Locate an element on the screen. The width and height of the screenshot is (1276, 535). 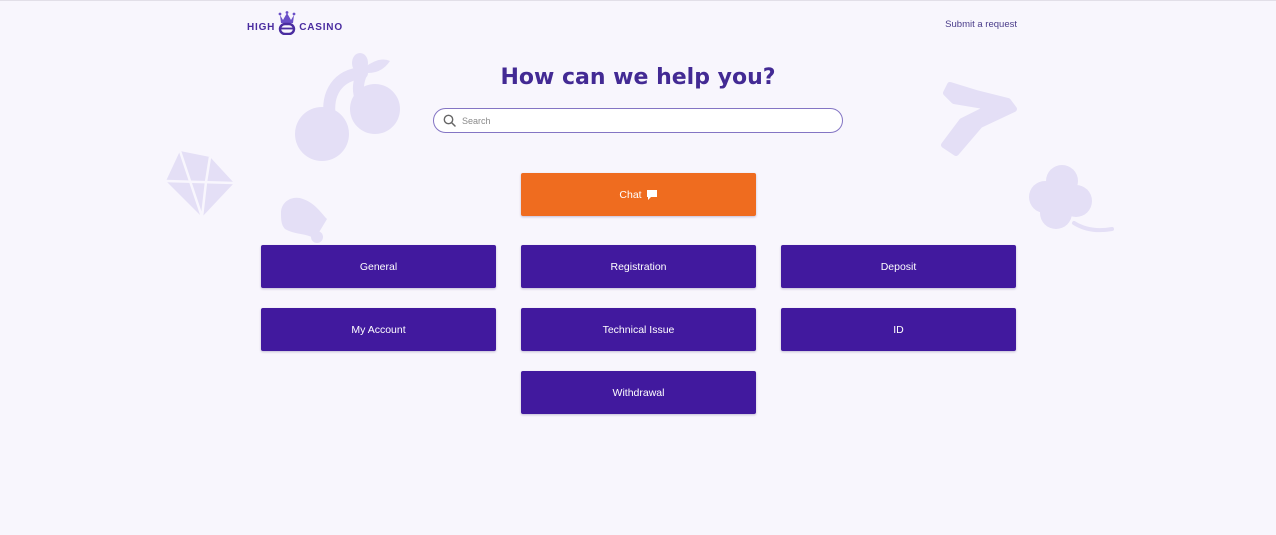
category-label: Technical Issue is located at coordinates (638, 329).